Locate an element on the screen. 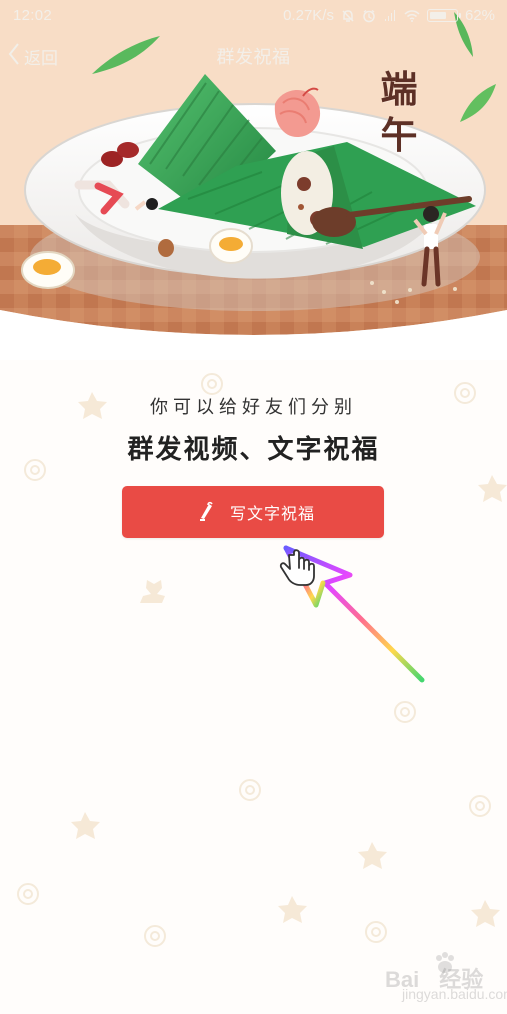 This screenshot has width=507, height=1014. status-time: 12:02 is located at coordinates (33, 15).